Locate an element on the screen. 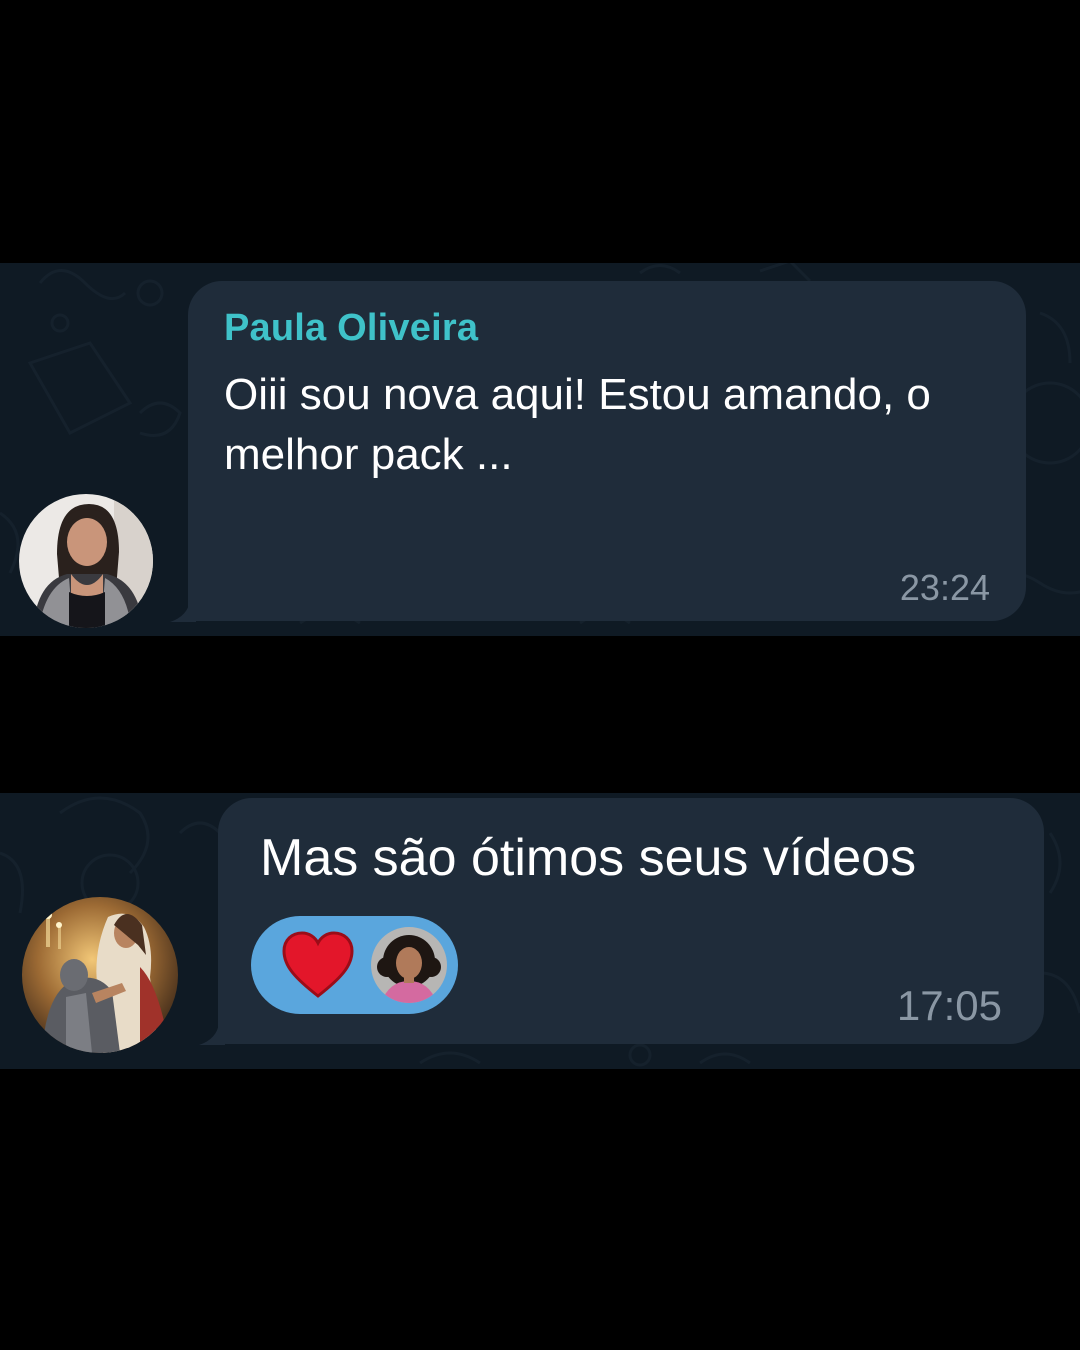  sender-name: Paula Oliveira is located at coordinates (351, 328).